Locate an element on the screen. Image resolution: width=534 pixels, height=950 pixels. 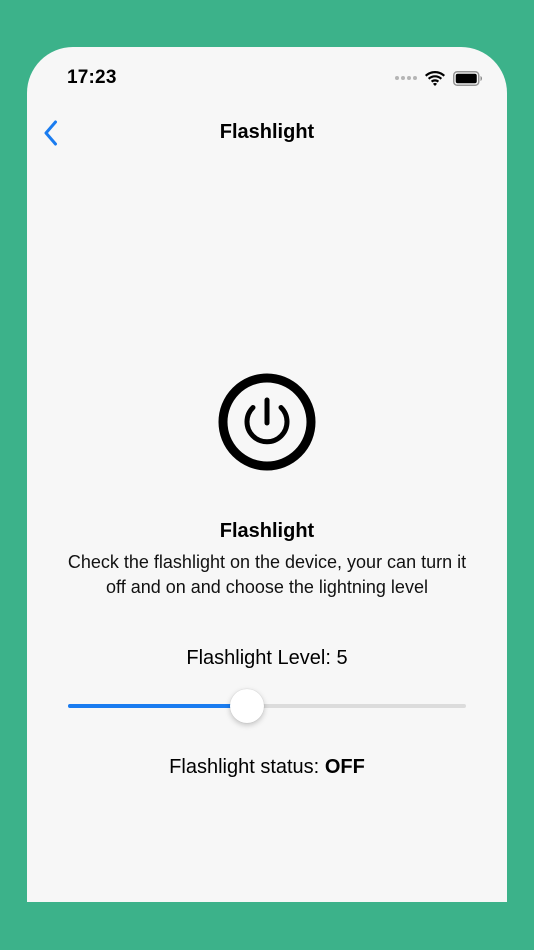
status-value: OFF is located at coordinates (344, 767).